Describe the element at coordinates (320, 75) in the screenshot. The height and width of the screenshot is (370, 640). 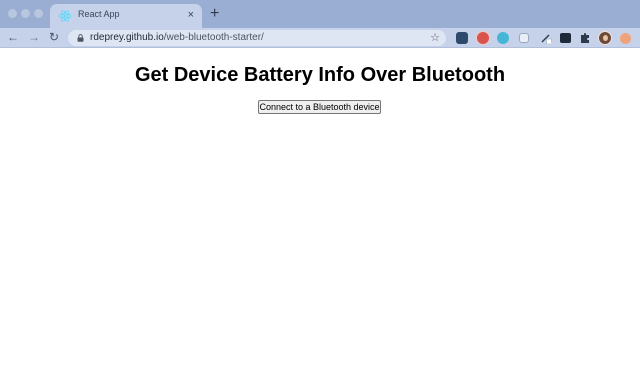
I see `page-title: Get Device Battery Info Over Bluetooth` at that location.